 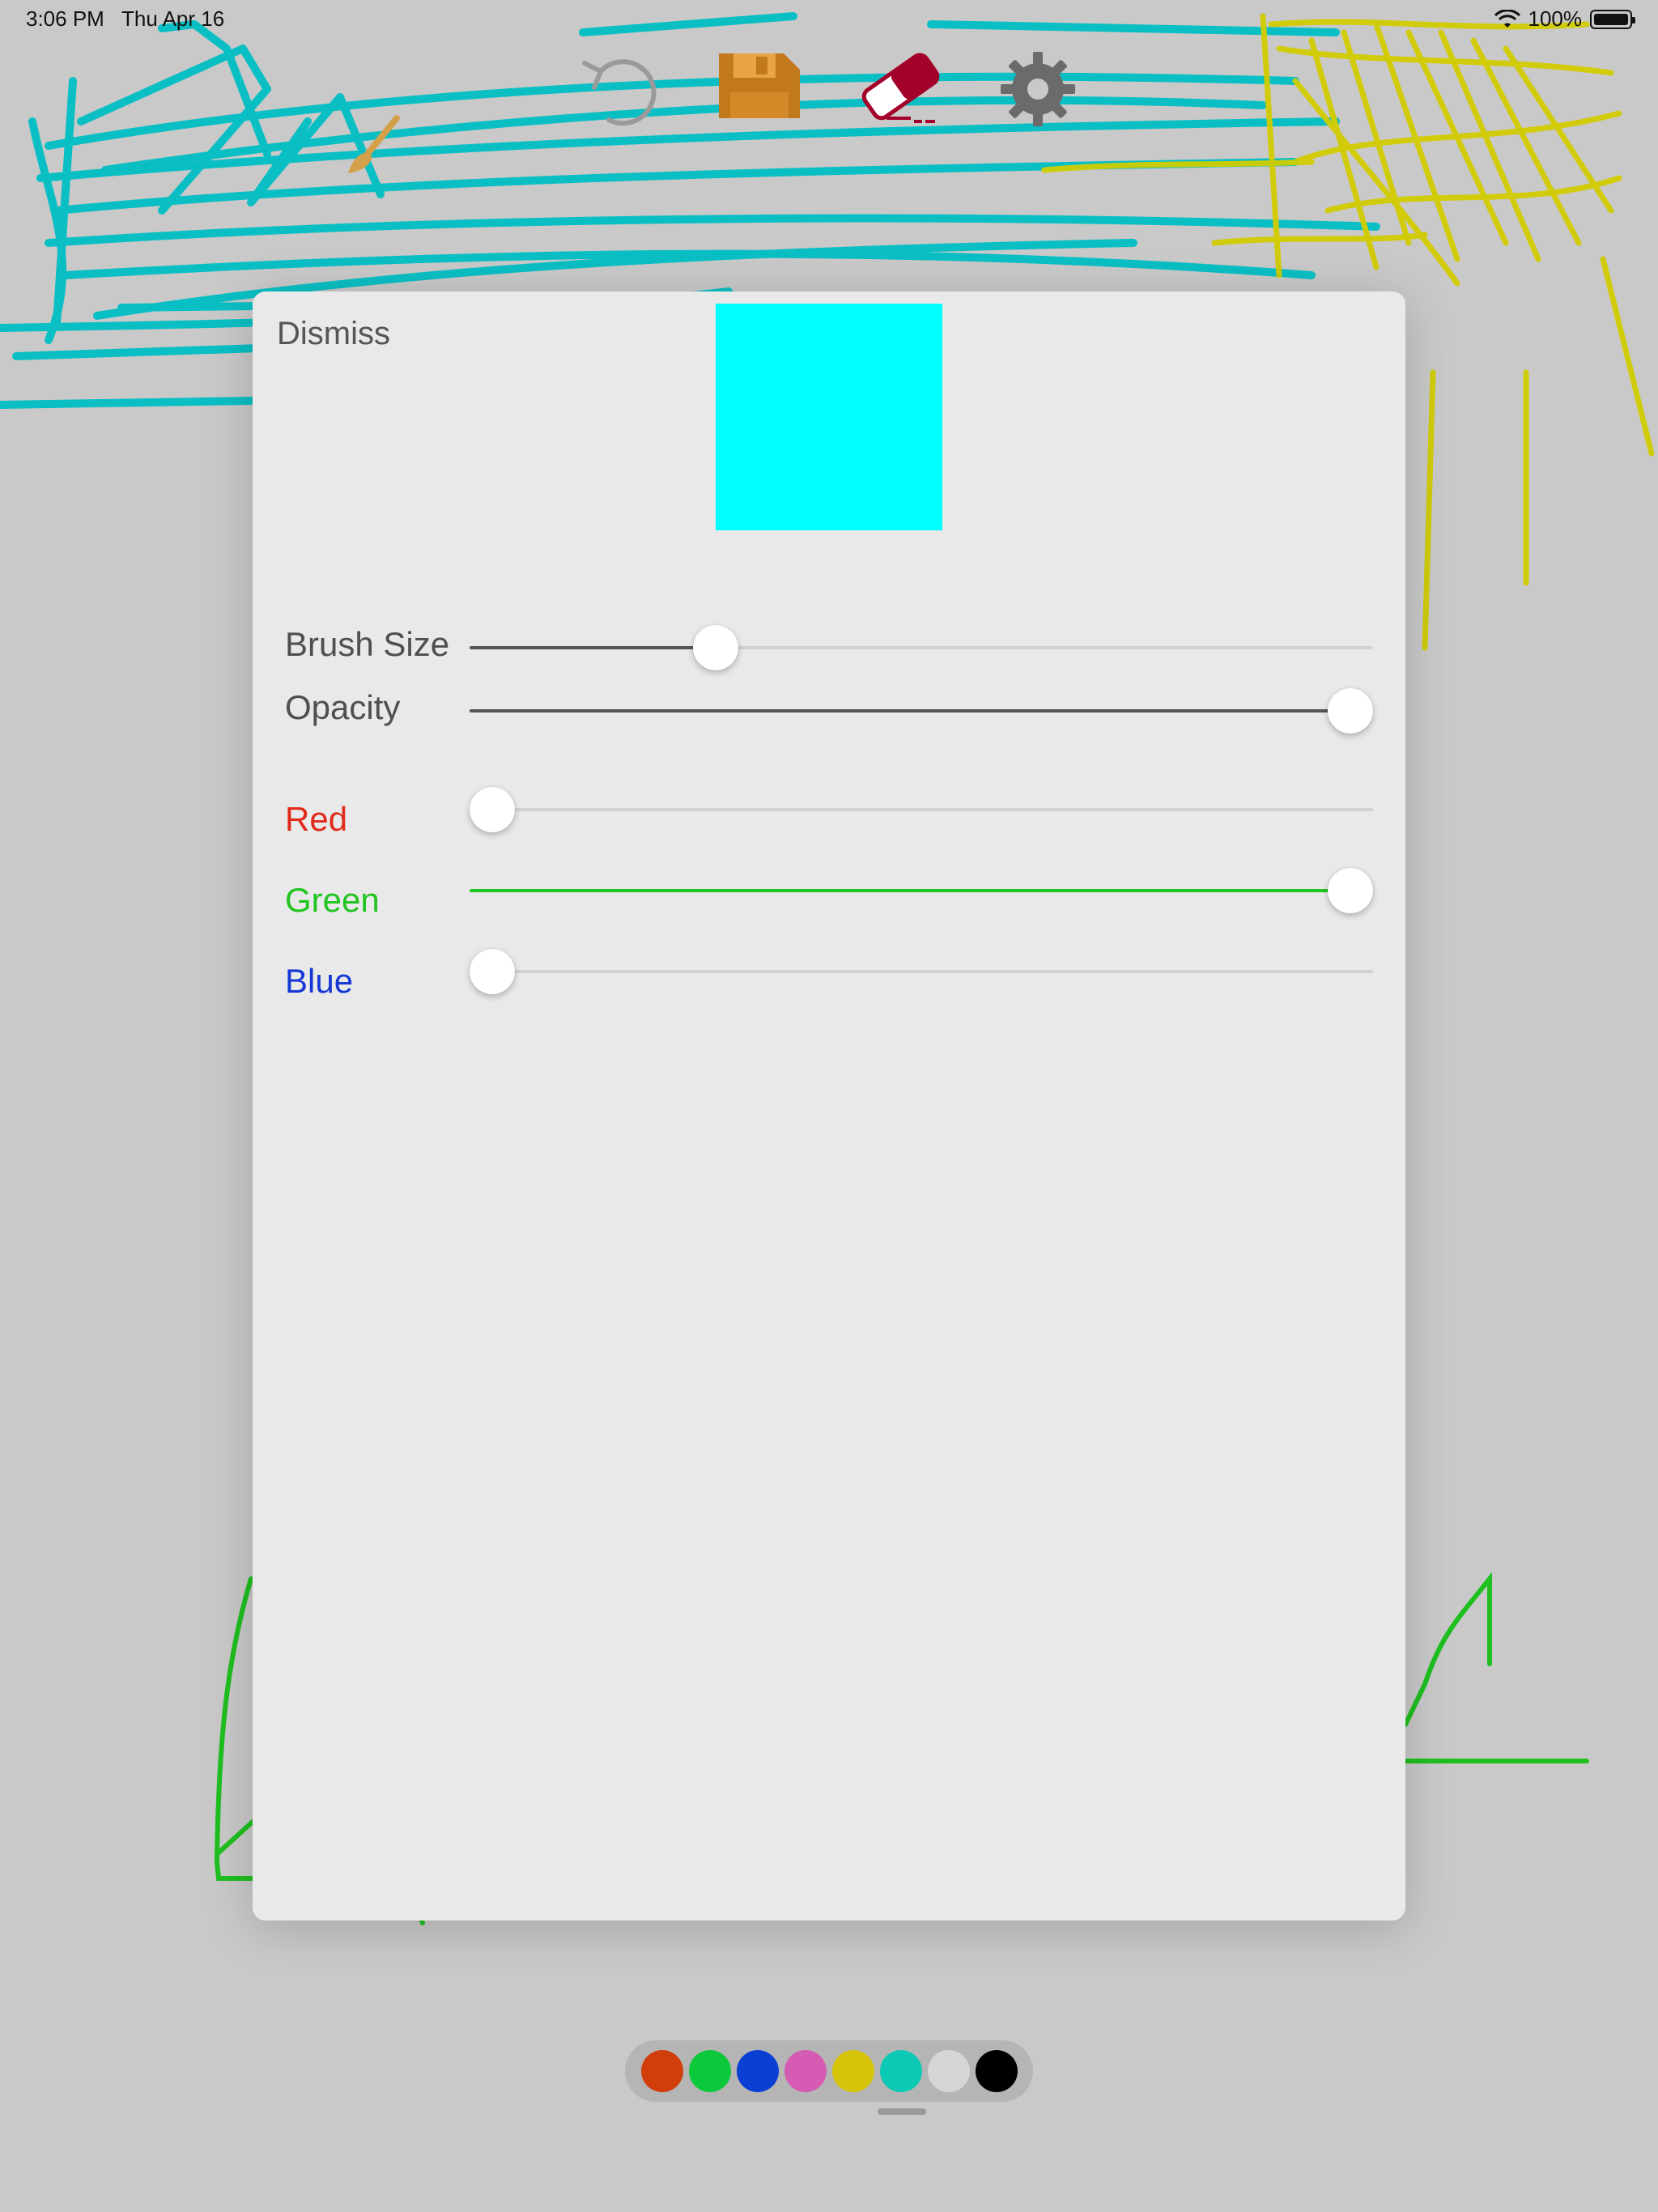 What do you see at coordinates (65, 19) in the screenshot?
I see `status-time: 3:06 PM` at bounding box center [65, 19].